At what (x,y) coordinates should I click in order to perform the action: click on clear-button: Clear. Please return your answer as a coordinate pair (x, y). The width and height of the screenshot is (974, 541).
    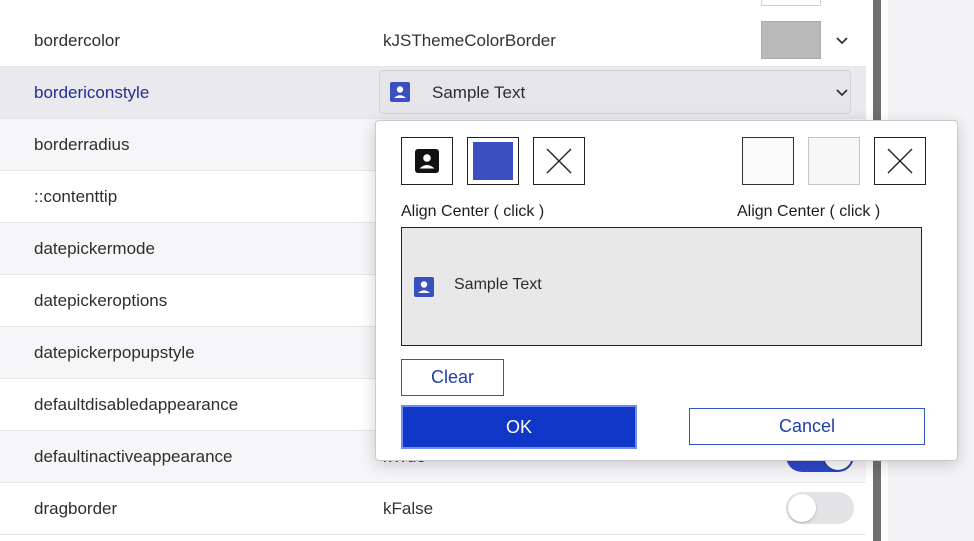
    Looking at the image, I should click on (452, 377).